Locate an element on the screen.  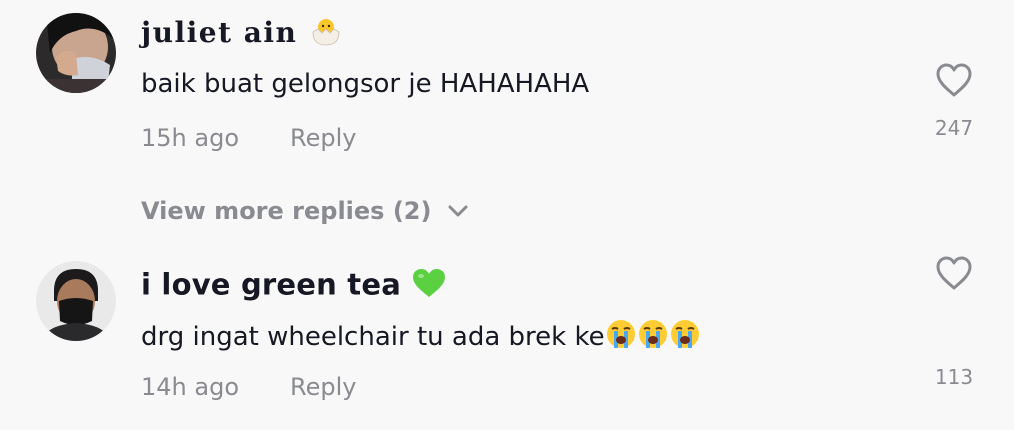
comment-text-content: drg ingat wheelchair tu ada brek ke is located at coordinates (373, 337).